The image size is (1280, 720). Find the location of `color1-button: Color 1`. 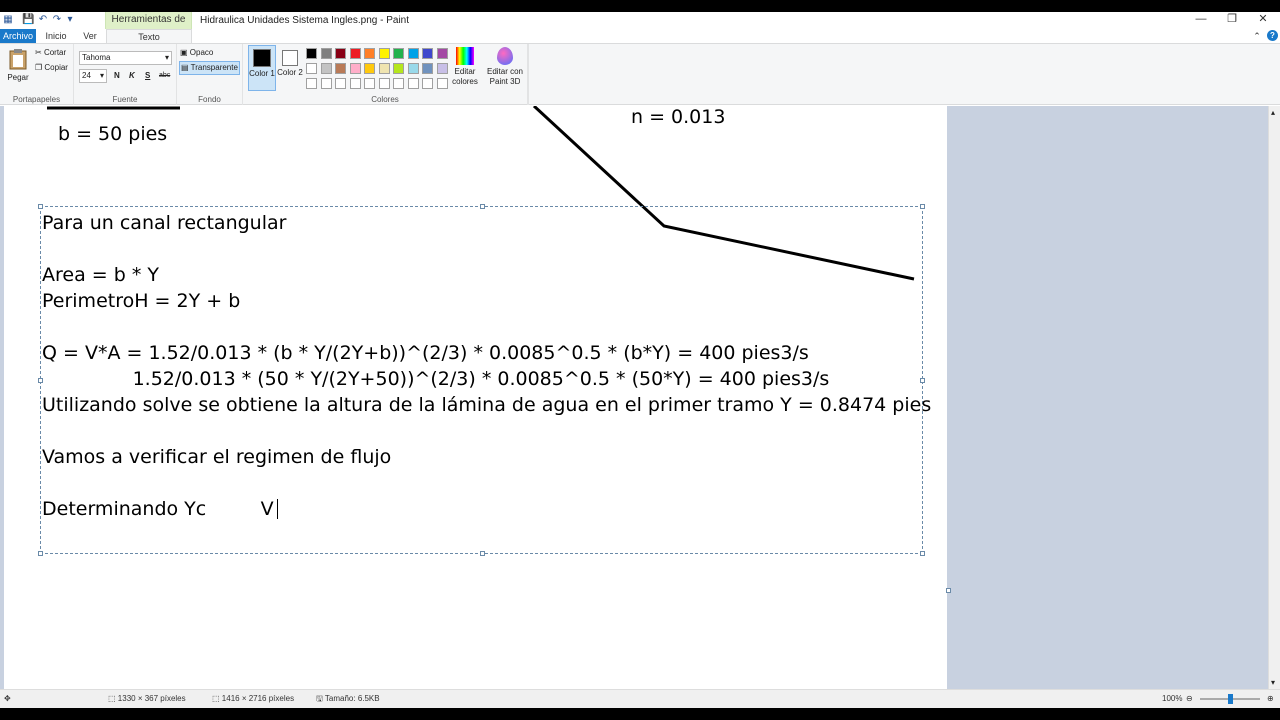

color1-button: Color 1 is located at coordinates (262, 68).